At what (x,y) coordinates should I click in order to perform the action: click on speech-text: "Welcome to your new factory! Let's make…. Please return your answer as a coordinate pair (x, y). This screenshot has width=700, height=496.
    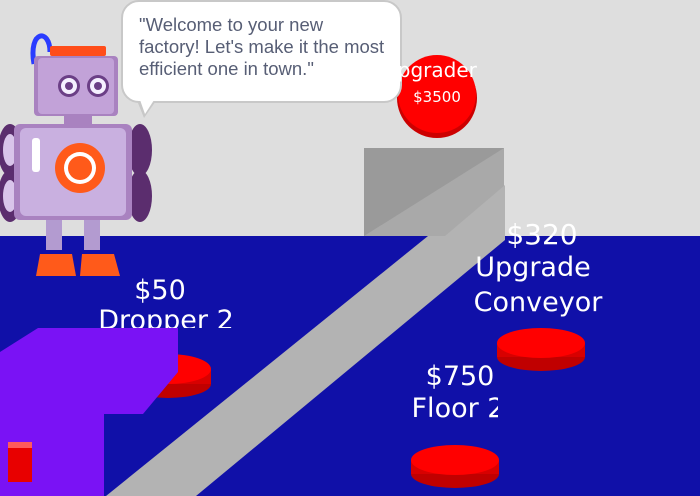
    Looking at the image, I should click on (262, 46).